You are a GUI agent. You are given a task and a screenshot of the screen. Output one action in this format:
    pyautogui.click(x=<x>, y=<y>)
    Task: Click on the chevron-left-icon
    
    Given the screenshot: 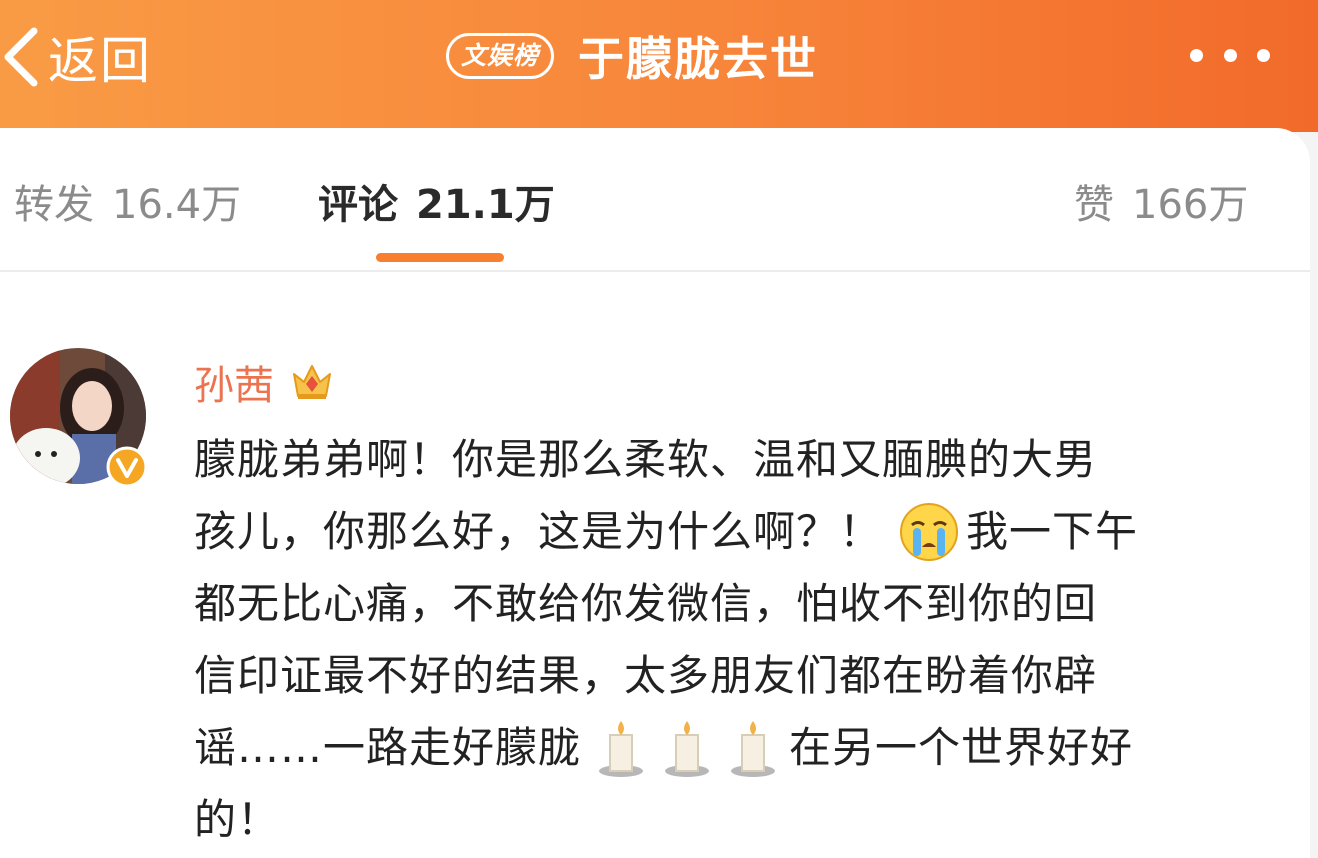 What is the action you would take?
    pyautogui.click(x=22, y=57)
    